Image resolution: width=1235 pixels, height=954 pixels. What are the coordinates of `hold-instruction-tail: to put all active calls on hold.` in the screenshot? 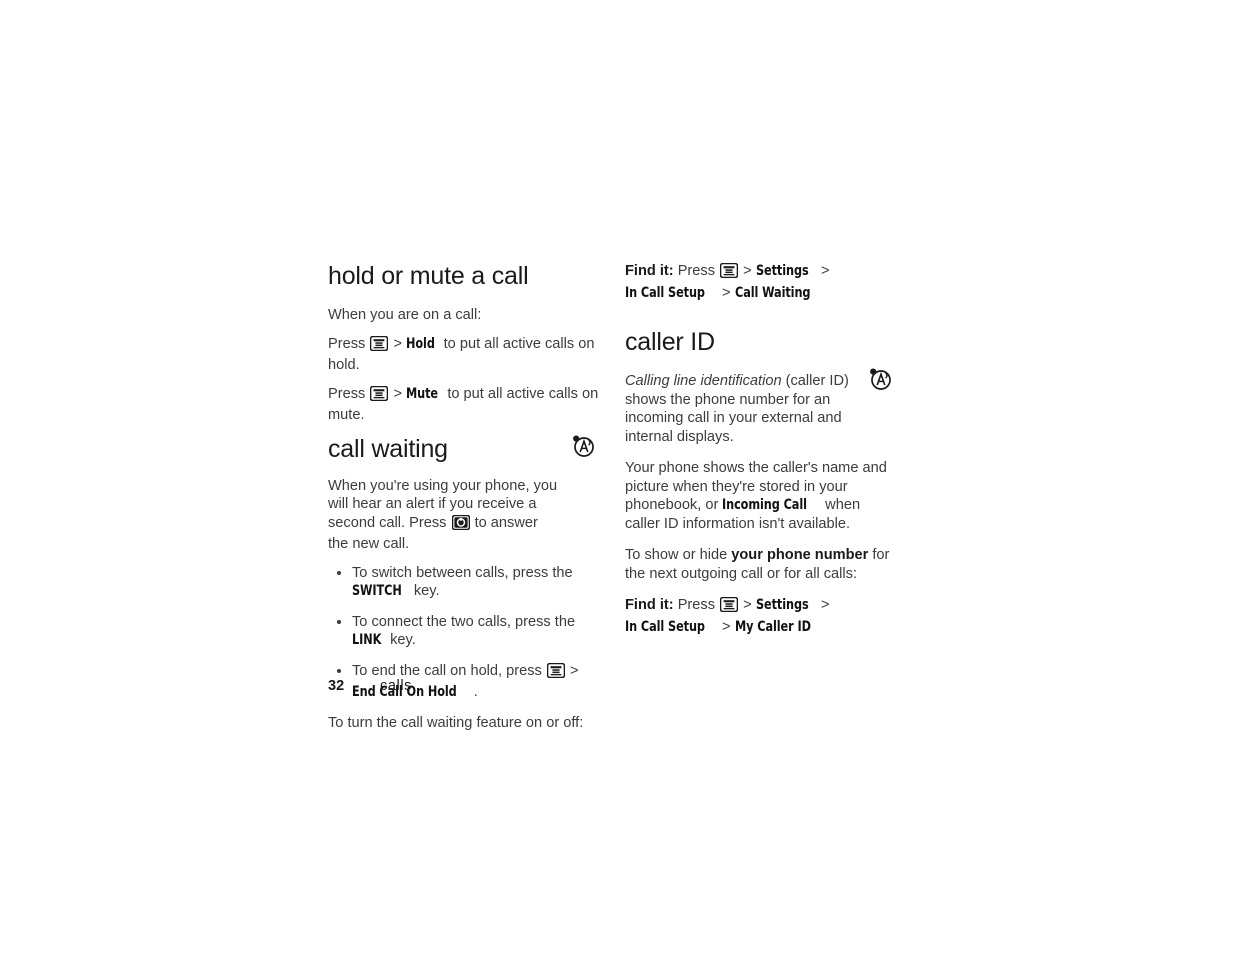 It's located at (461, 354).